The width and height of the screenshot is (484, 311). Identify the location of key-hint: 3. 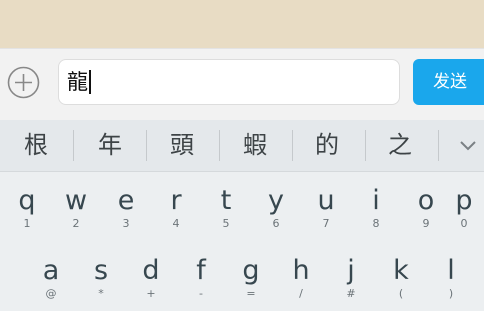
(126, 223).